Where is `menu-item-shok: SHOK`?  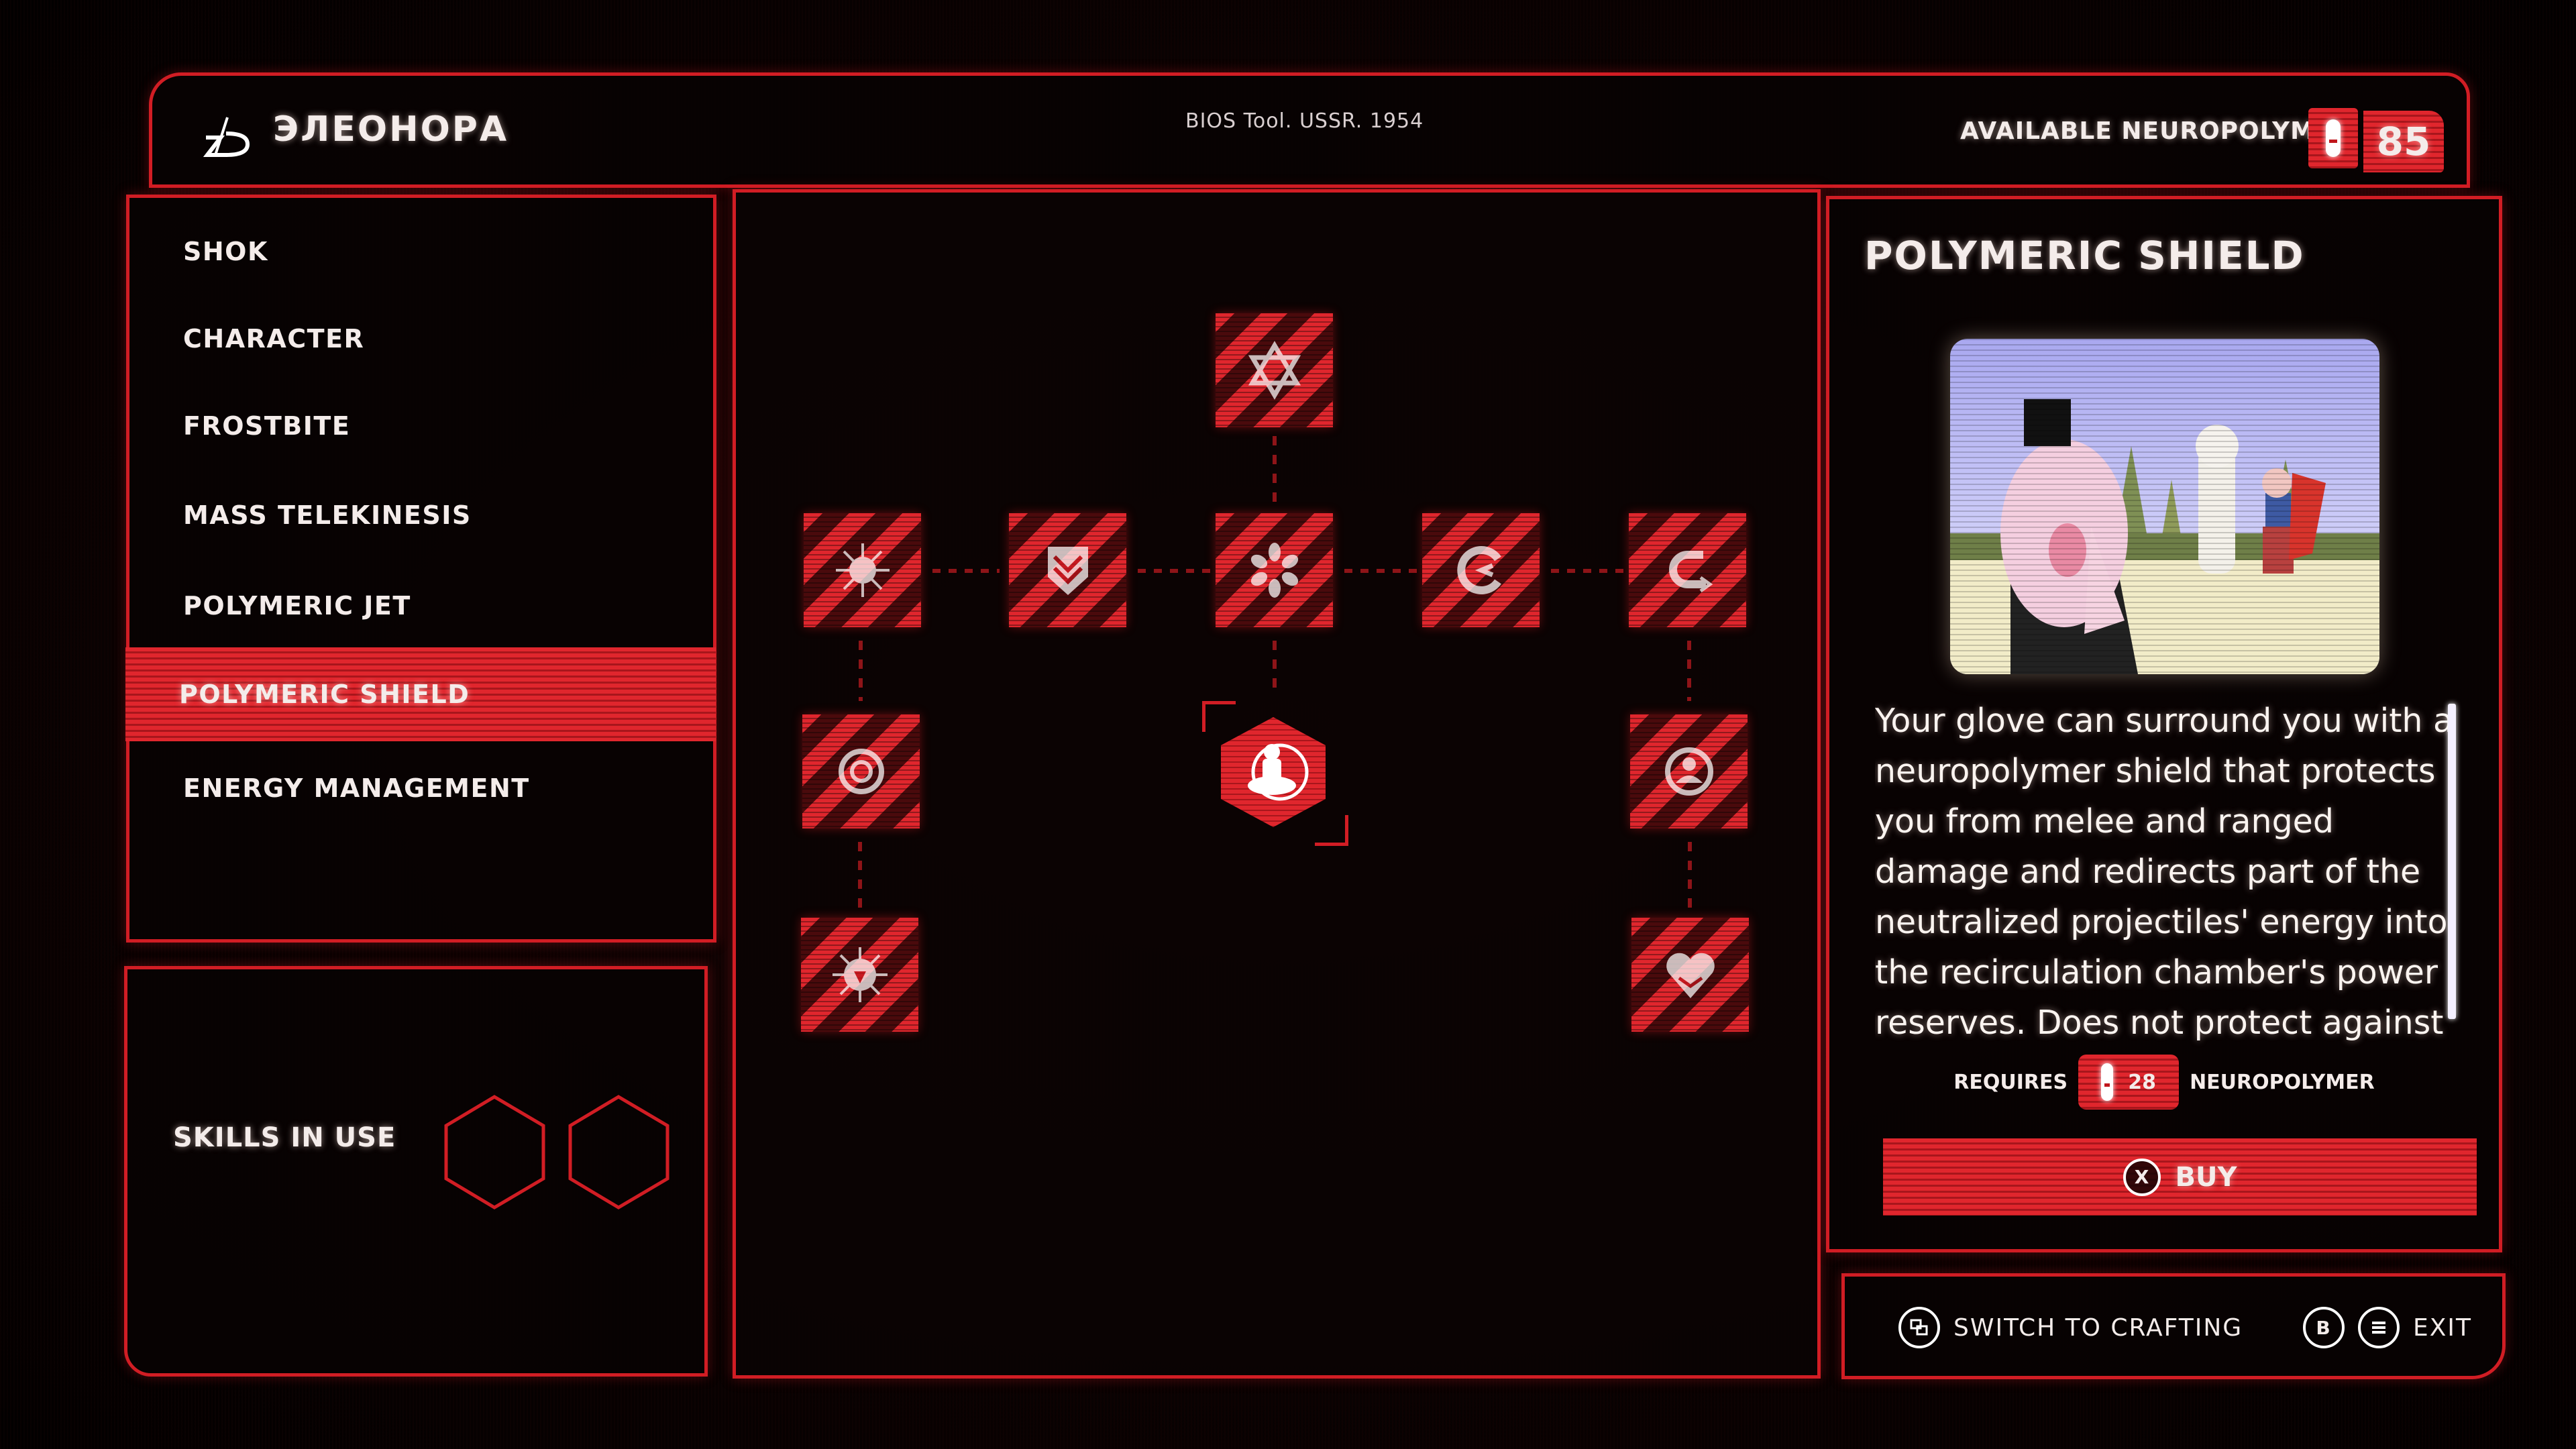 menu-item-shok: SHOK is located at coordinates (421, 251).